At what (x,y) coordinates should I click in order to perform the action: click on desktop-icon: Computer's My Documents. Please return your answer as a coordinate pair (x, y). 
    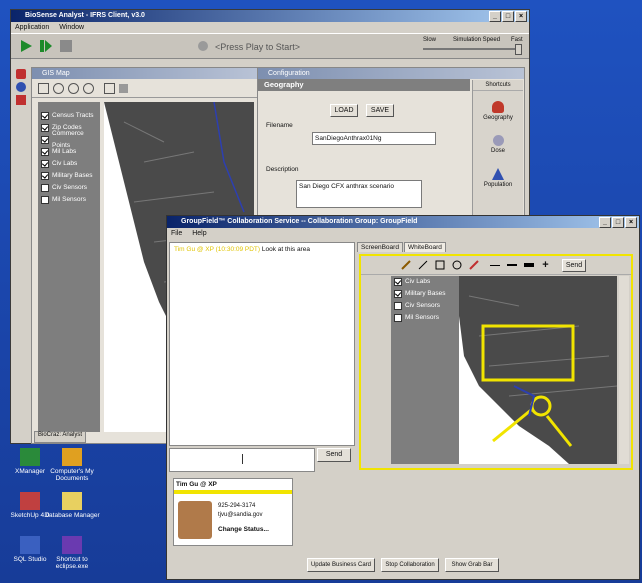
    Looking at the image, I should click on (72, 465).